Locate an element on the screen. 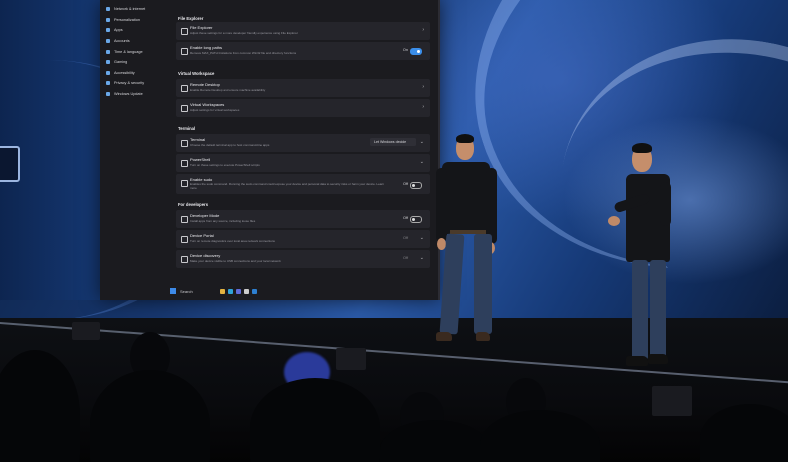 The width and height of the screenshot is (788, 462). store-icon is located at coordinates (238, 291).